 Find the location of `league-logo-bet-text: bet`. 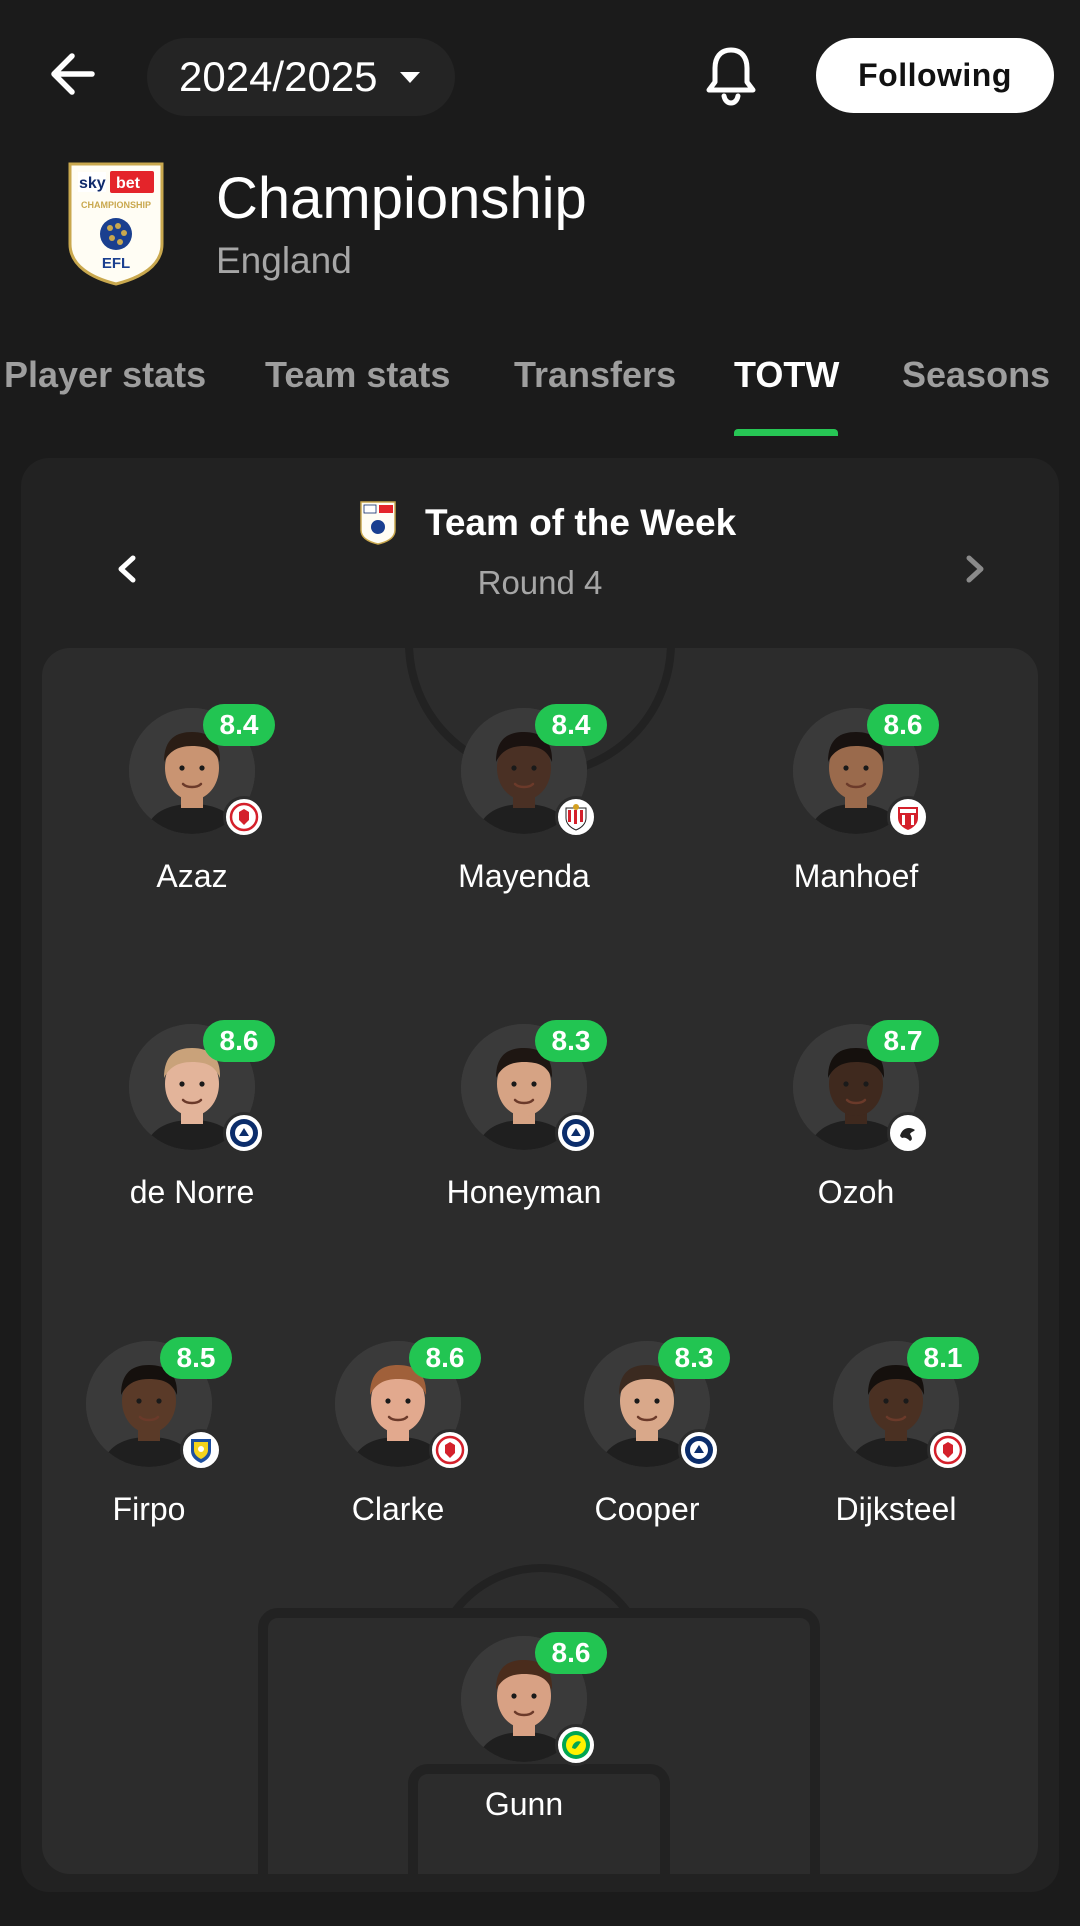

league-logo-bet-text: bet is located at coordinates (128, 183).